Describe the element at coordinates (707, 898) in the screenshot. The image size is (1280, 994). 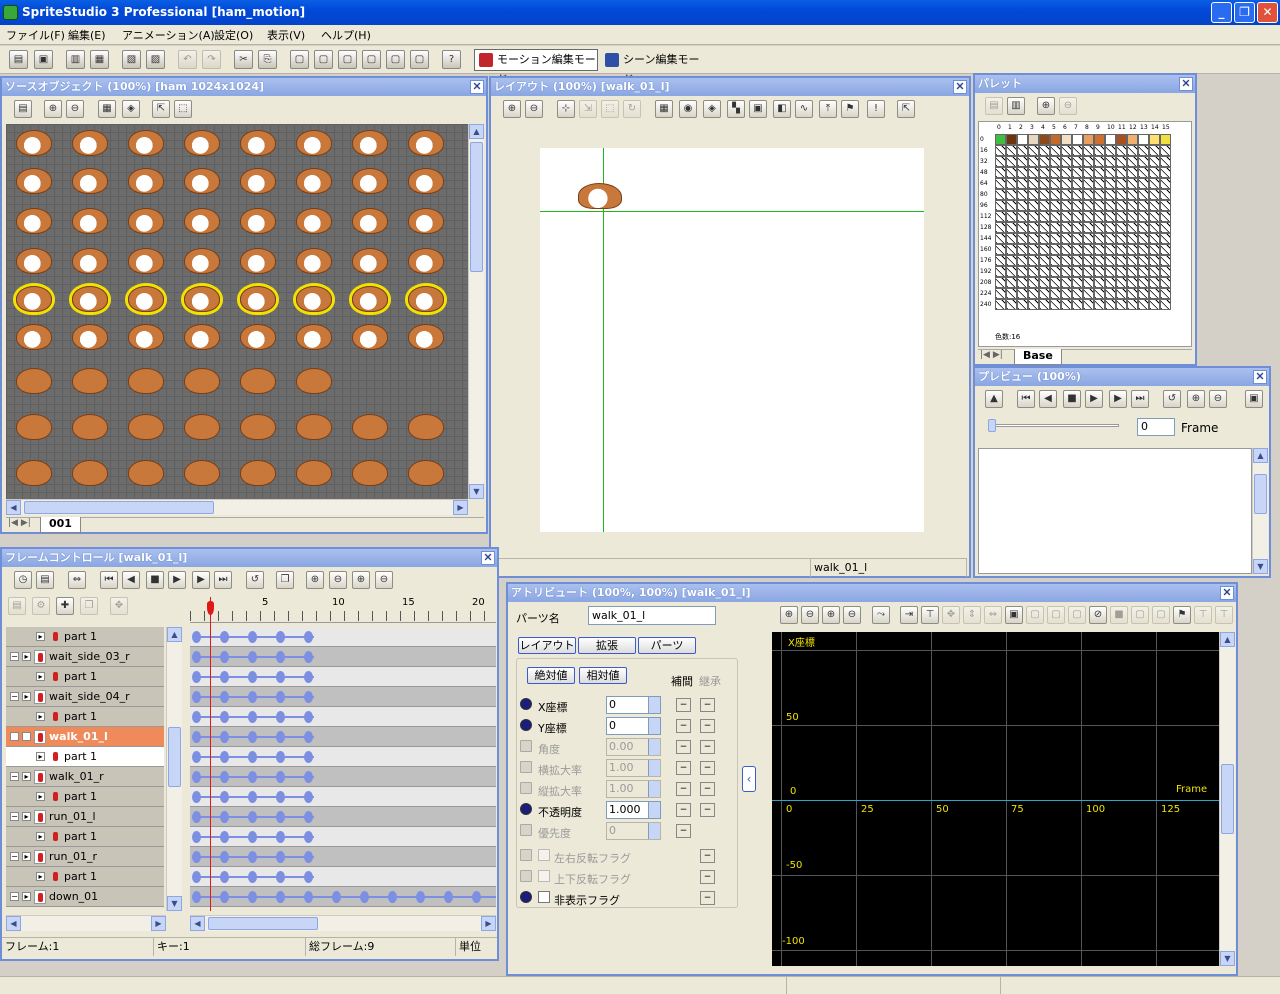
I see `flag-inherit-toggle: −` at that location.